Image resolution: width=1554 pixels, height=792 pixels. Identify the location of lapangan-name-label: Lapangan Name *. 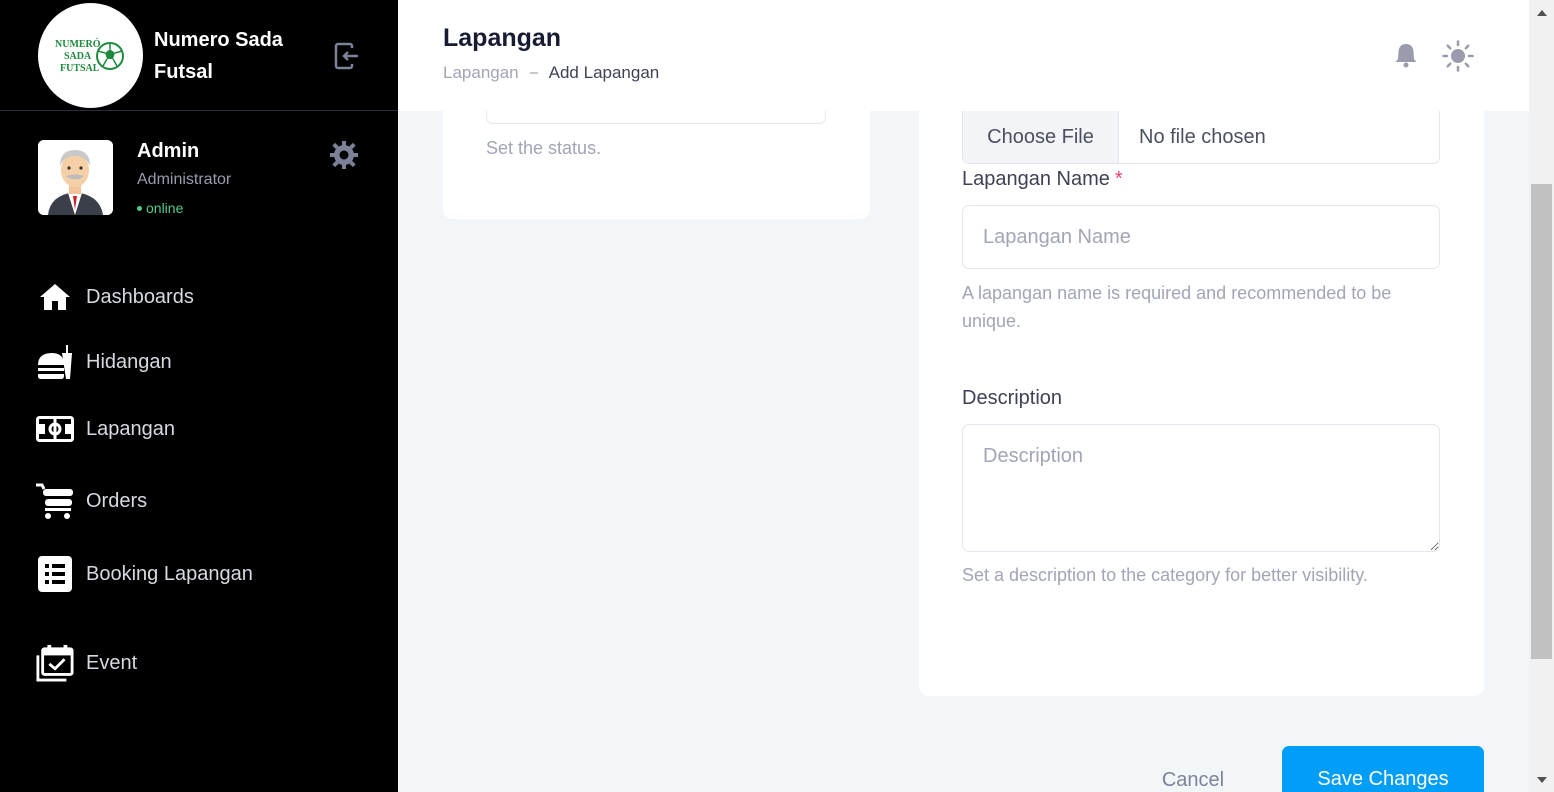
(1042, 179).